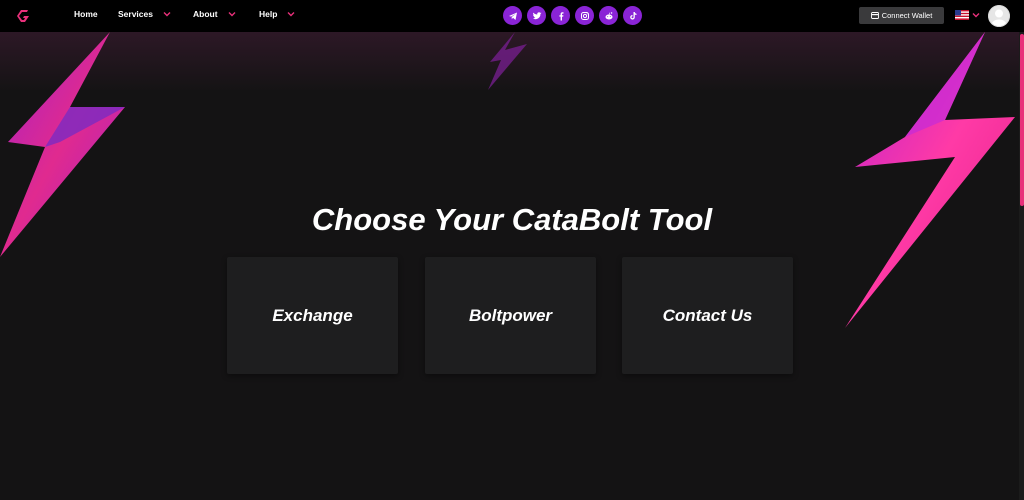  I want to click on user-icon, so click(999, 16).